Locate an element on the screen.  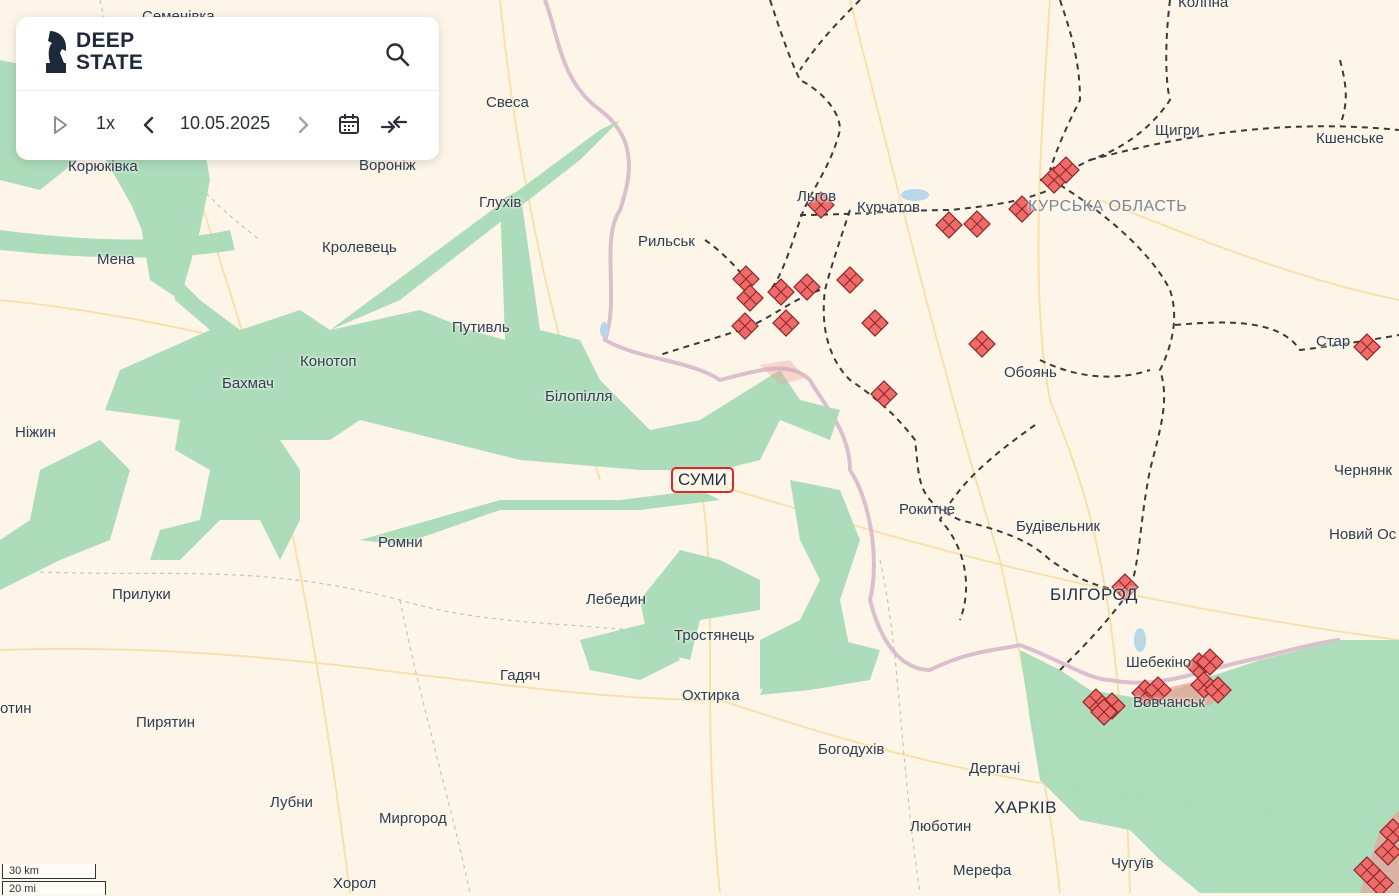
control-panel: DEEP STATE 1x 10.05.2025 is located at coordinates (227, 88).